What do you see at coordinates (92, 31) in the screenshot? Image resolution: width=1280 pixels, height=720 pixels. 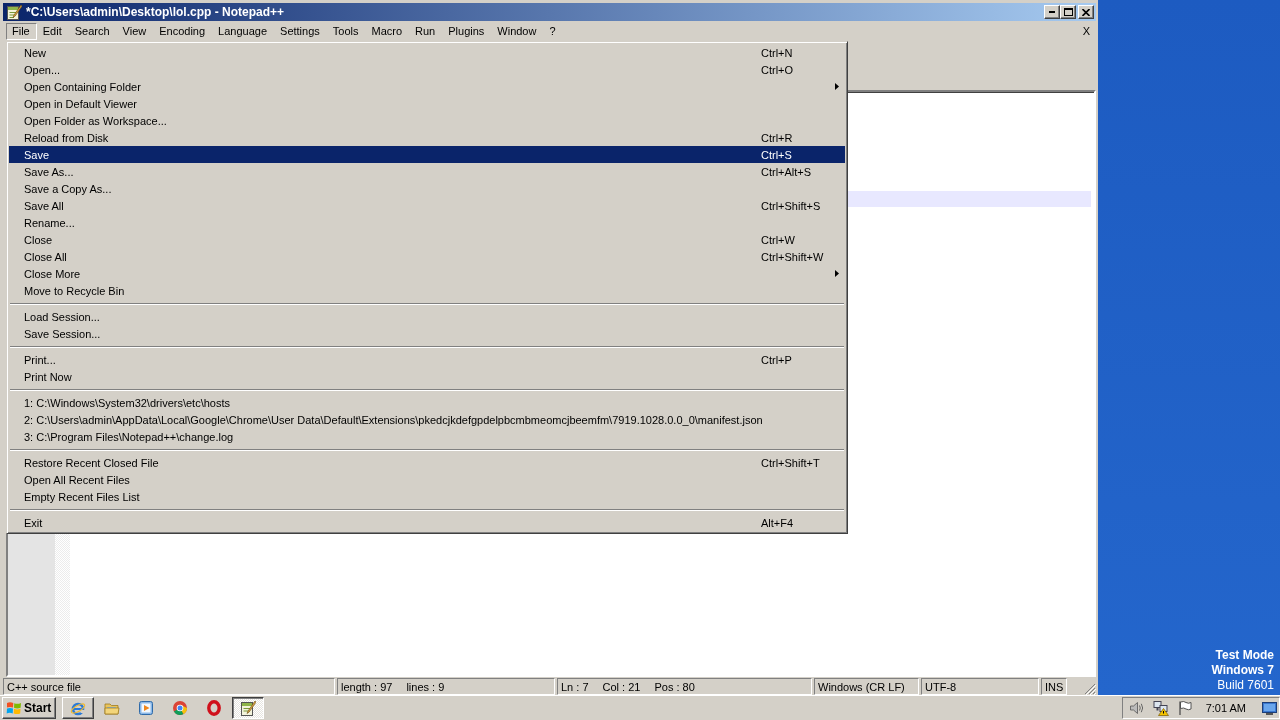 I see `menu-item: Search` at bounding box center [92, 31].